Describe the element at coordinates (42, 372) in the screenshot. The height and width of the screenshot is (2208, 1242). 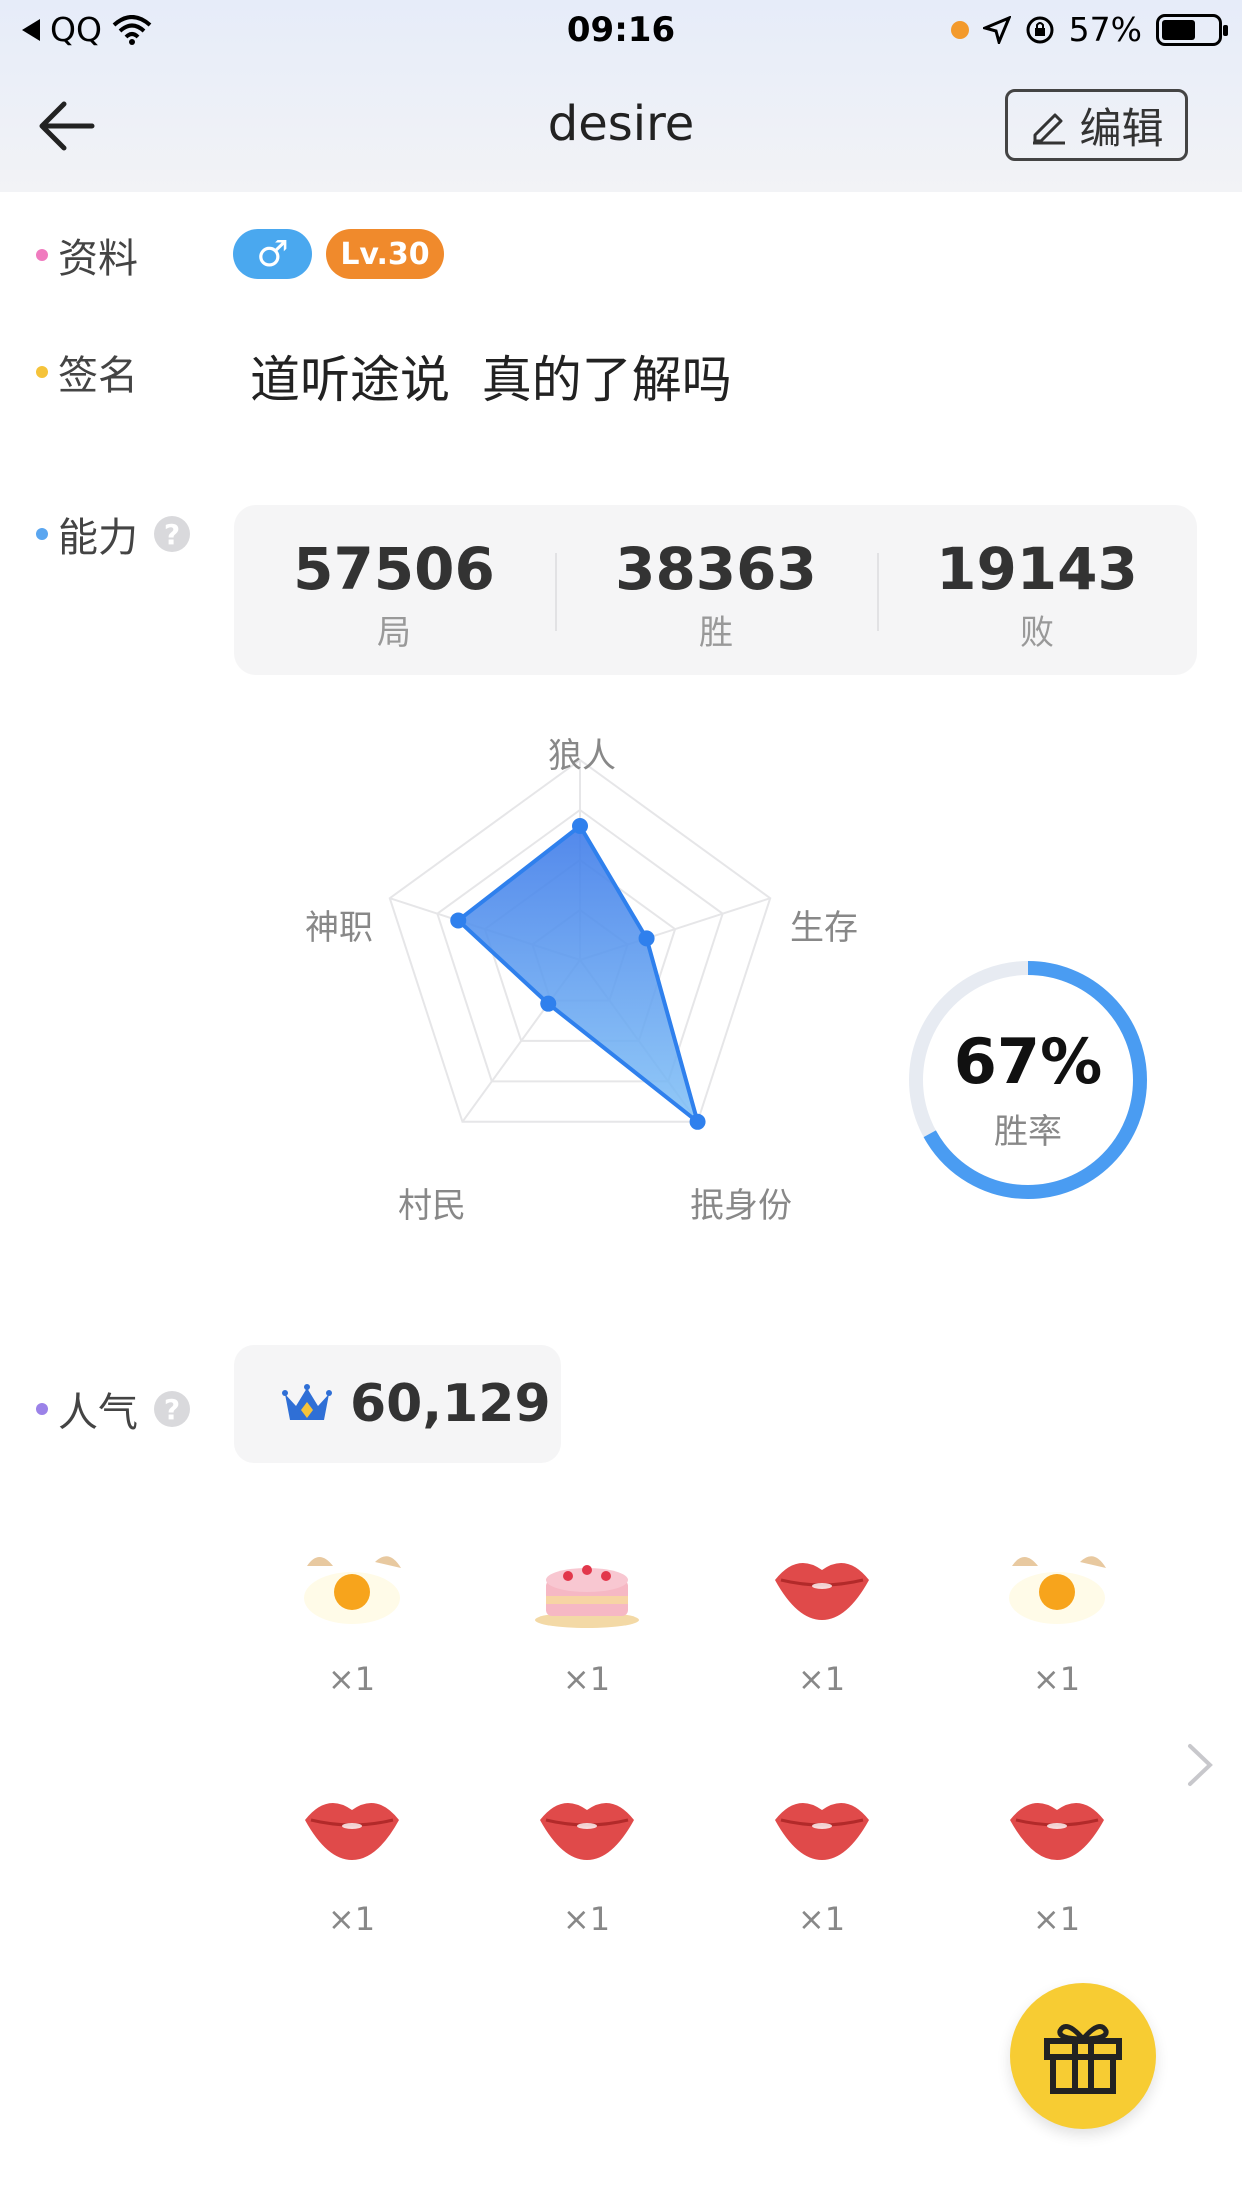
I see `bullet-yellow` at that location.